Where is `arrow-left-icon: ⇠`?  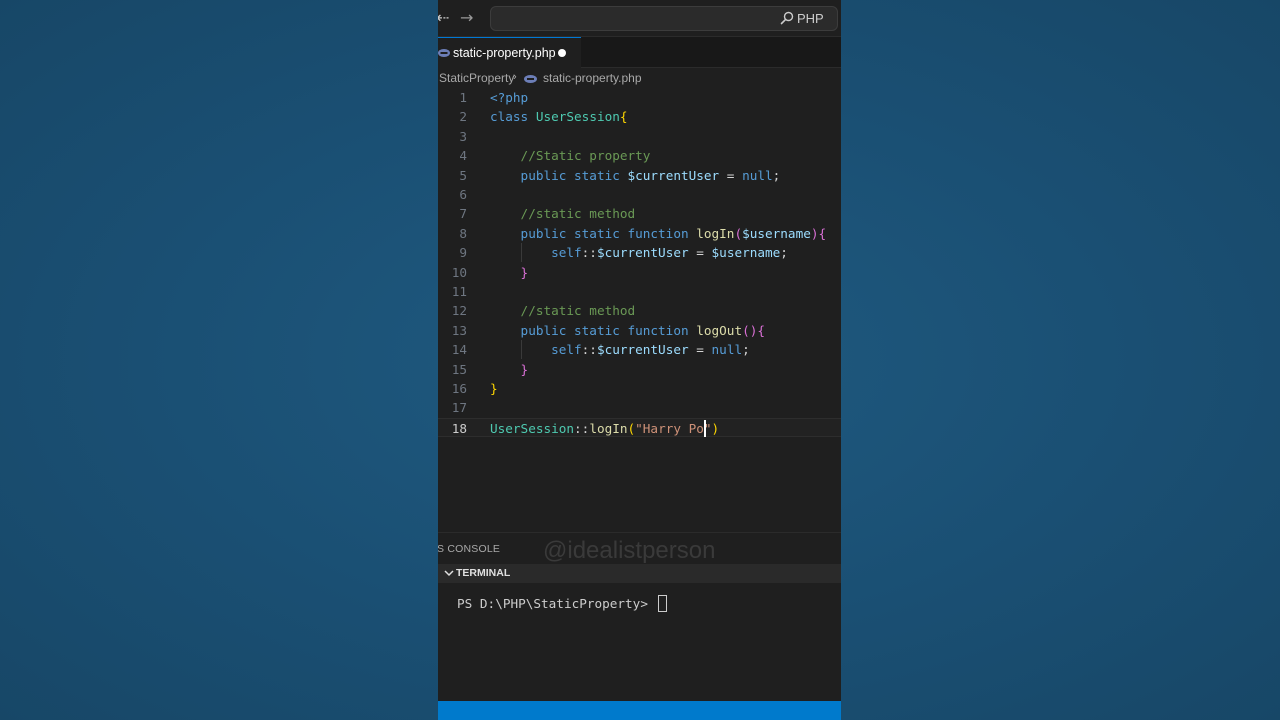
arrow-left-icon: ⇠ is located at coordinates (443, 18).